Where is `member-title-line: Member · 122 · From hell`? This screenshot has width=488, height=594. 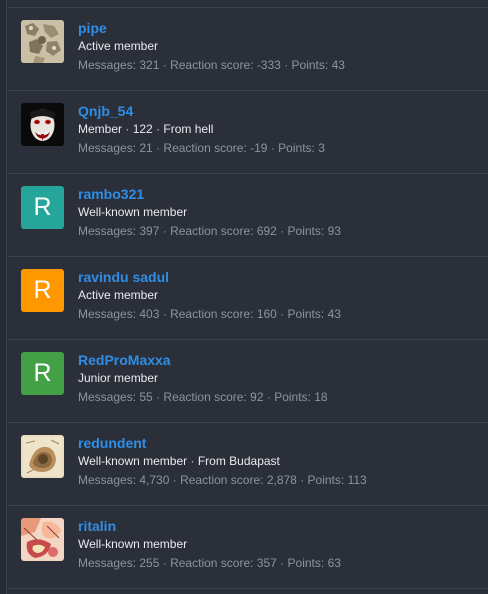
member-title-line: Member · 122 · From hell is located at coordinates (279, 129).